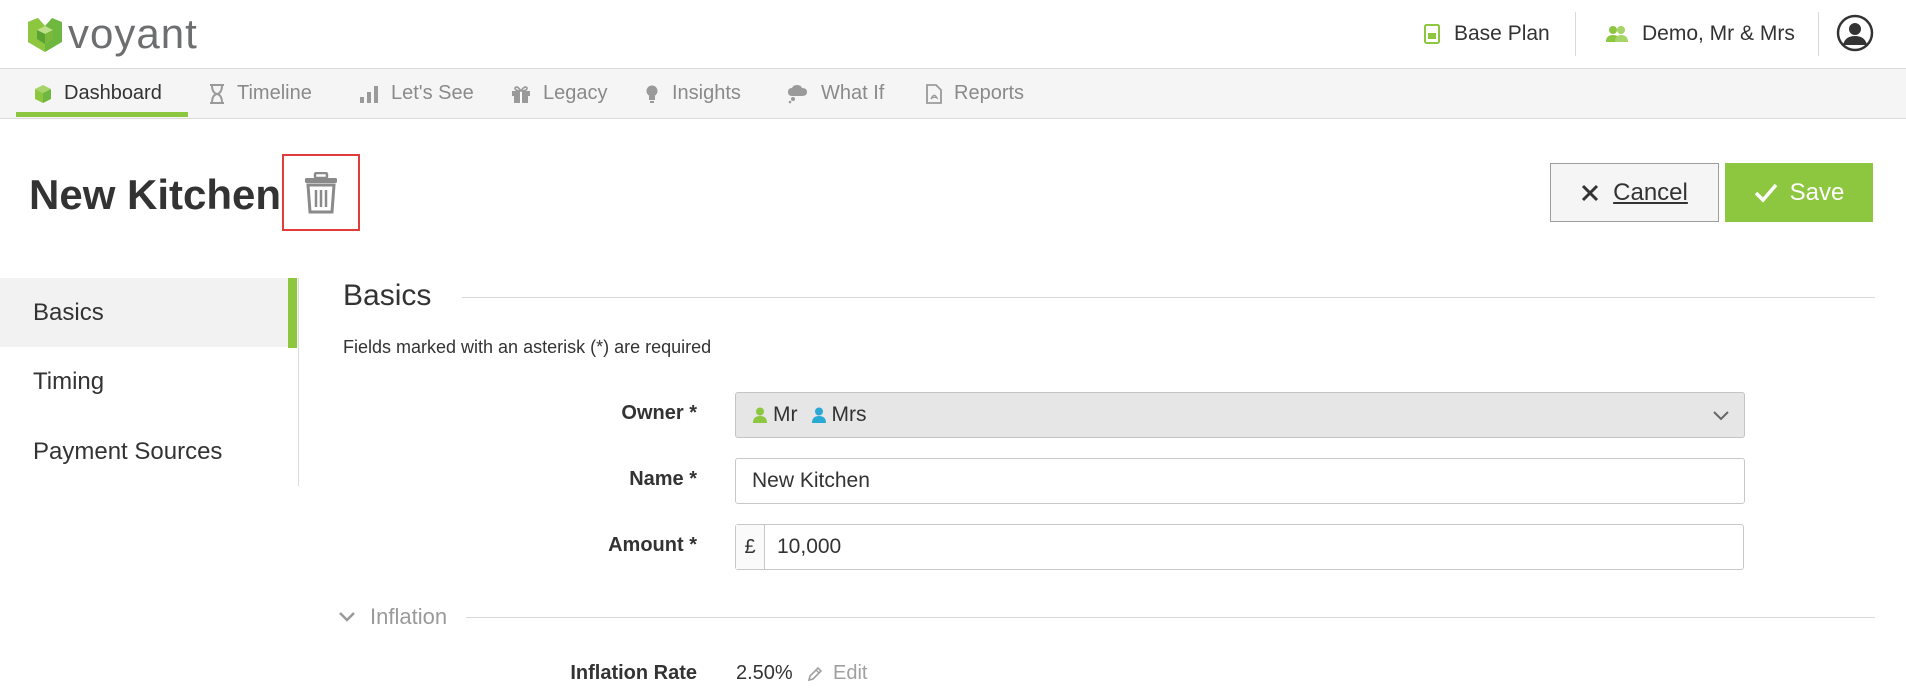  I want to click on nav-tab-legacy: Legacy, so click(559, 93).